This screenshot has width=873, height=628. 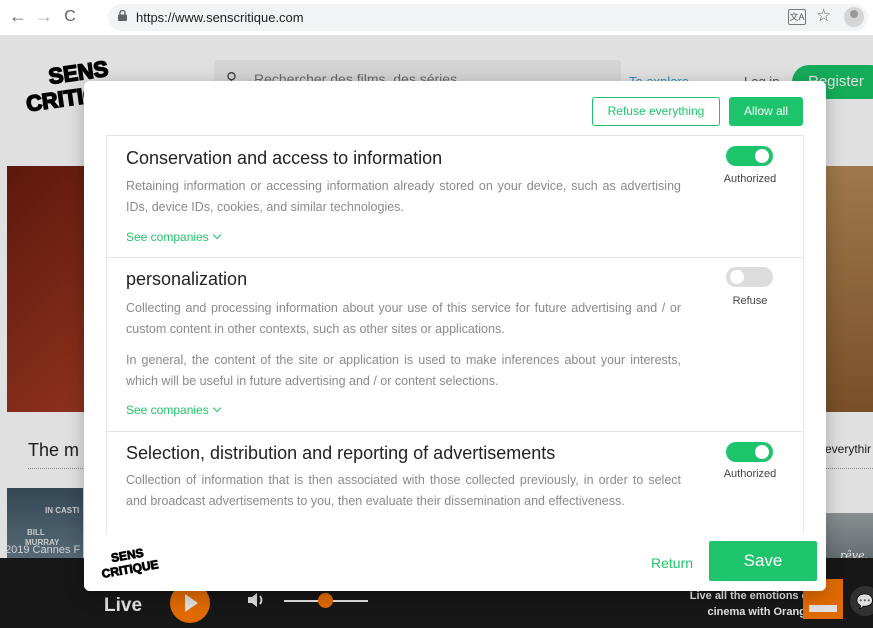 I want to click on url-text: https://www.senscritique.com, so click(x=220, y=17).